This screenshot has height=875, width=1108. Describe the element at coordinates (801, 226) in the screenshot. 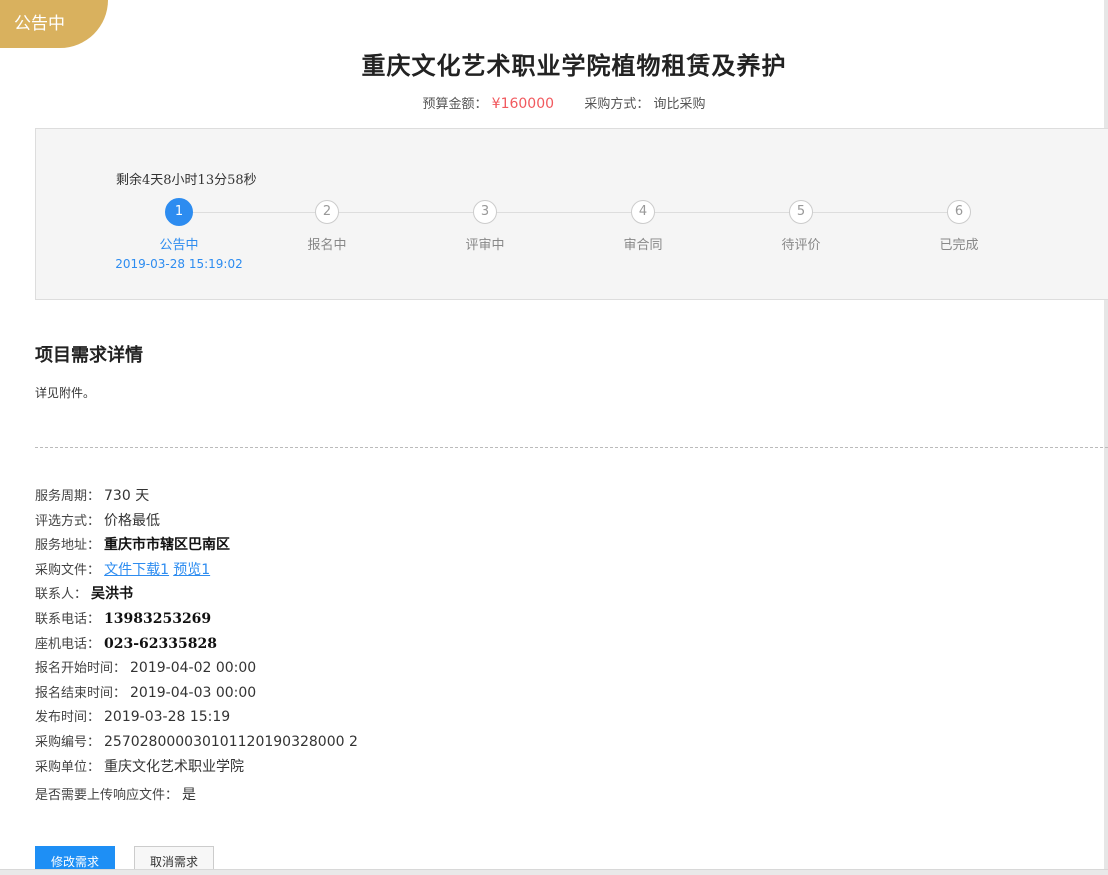

I see `step-5: 5 待评价` at that location.